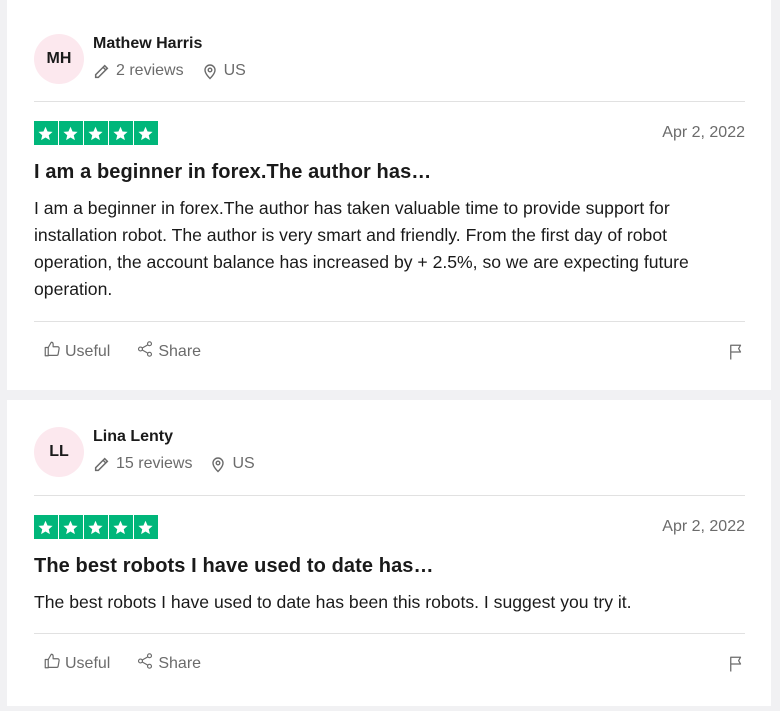 This screenshot has height=711, width=780. What do you see at coordinates (59, 59) in the screenshot?
I see `avatar: MH` at bounding box center [59, 59].